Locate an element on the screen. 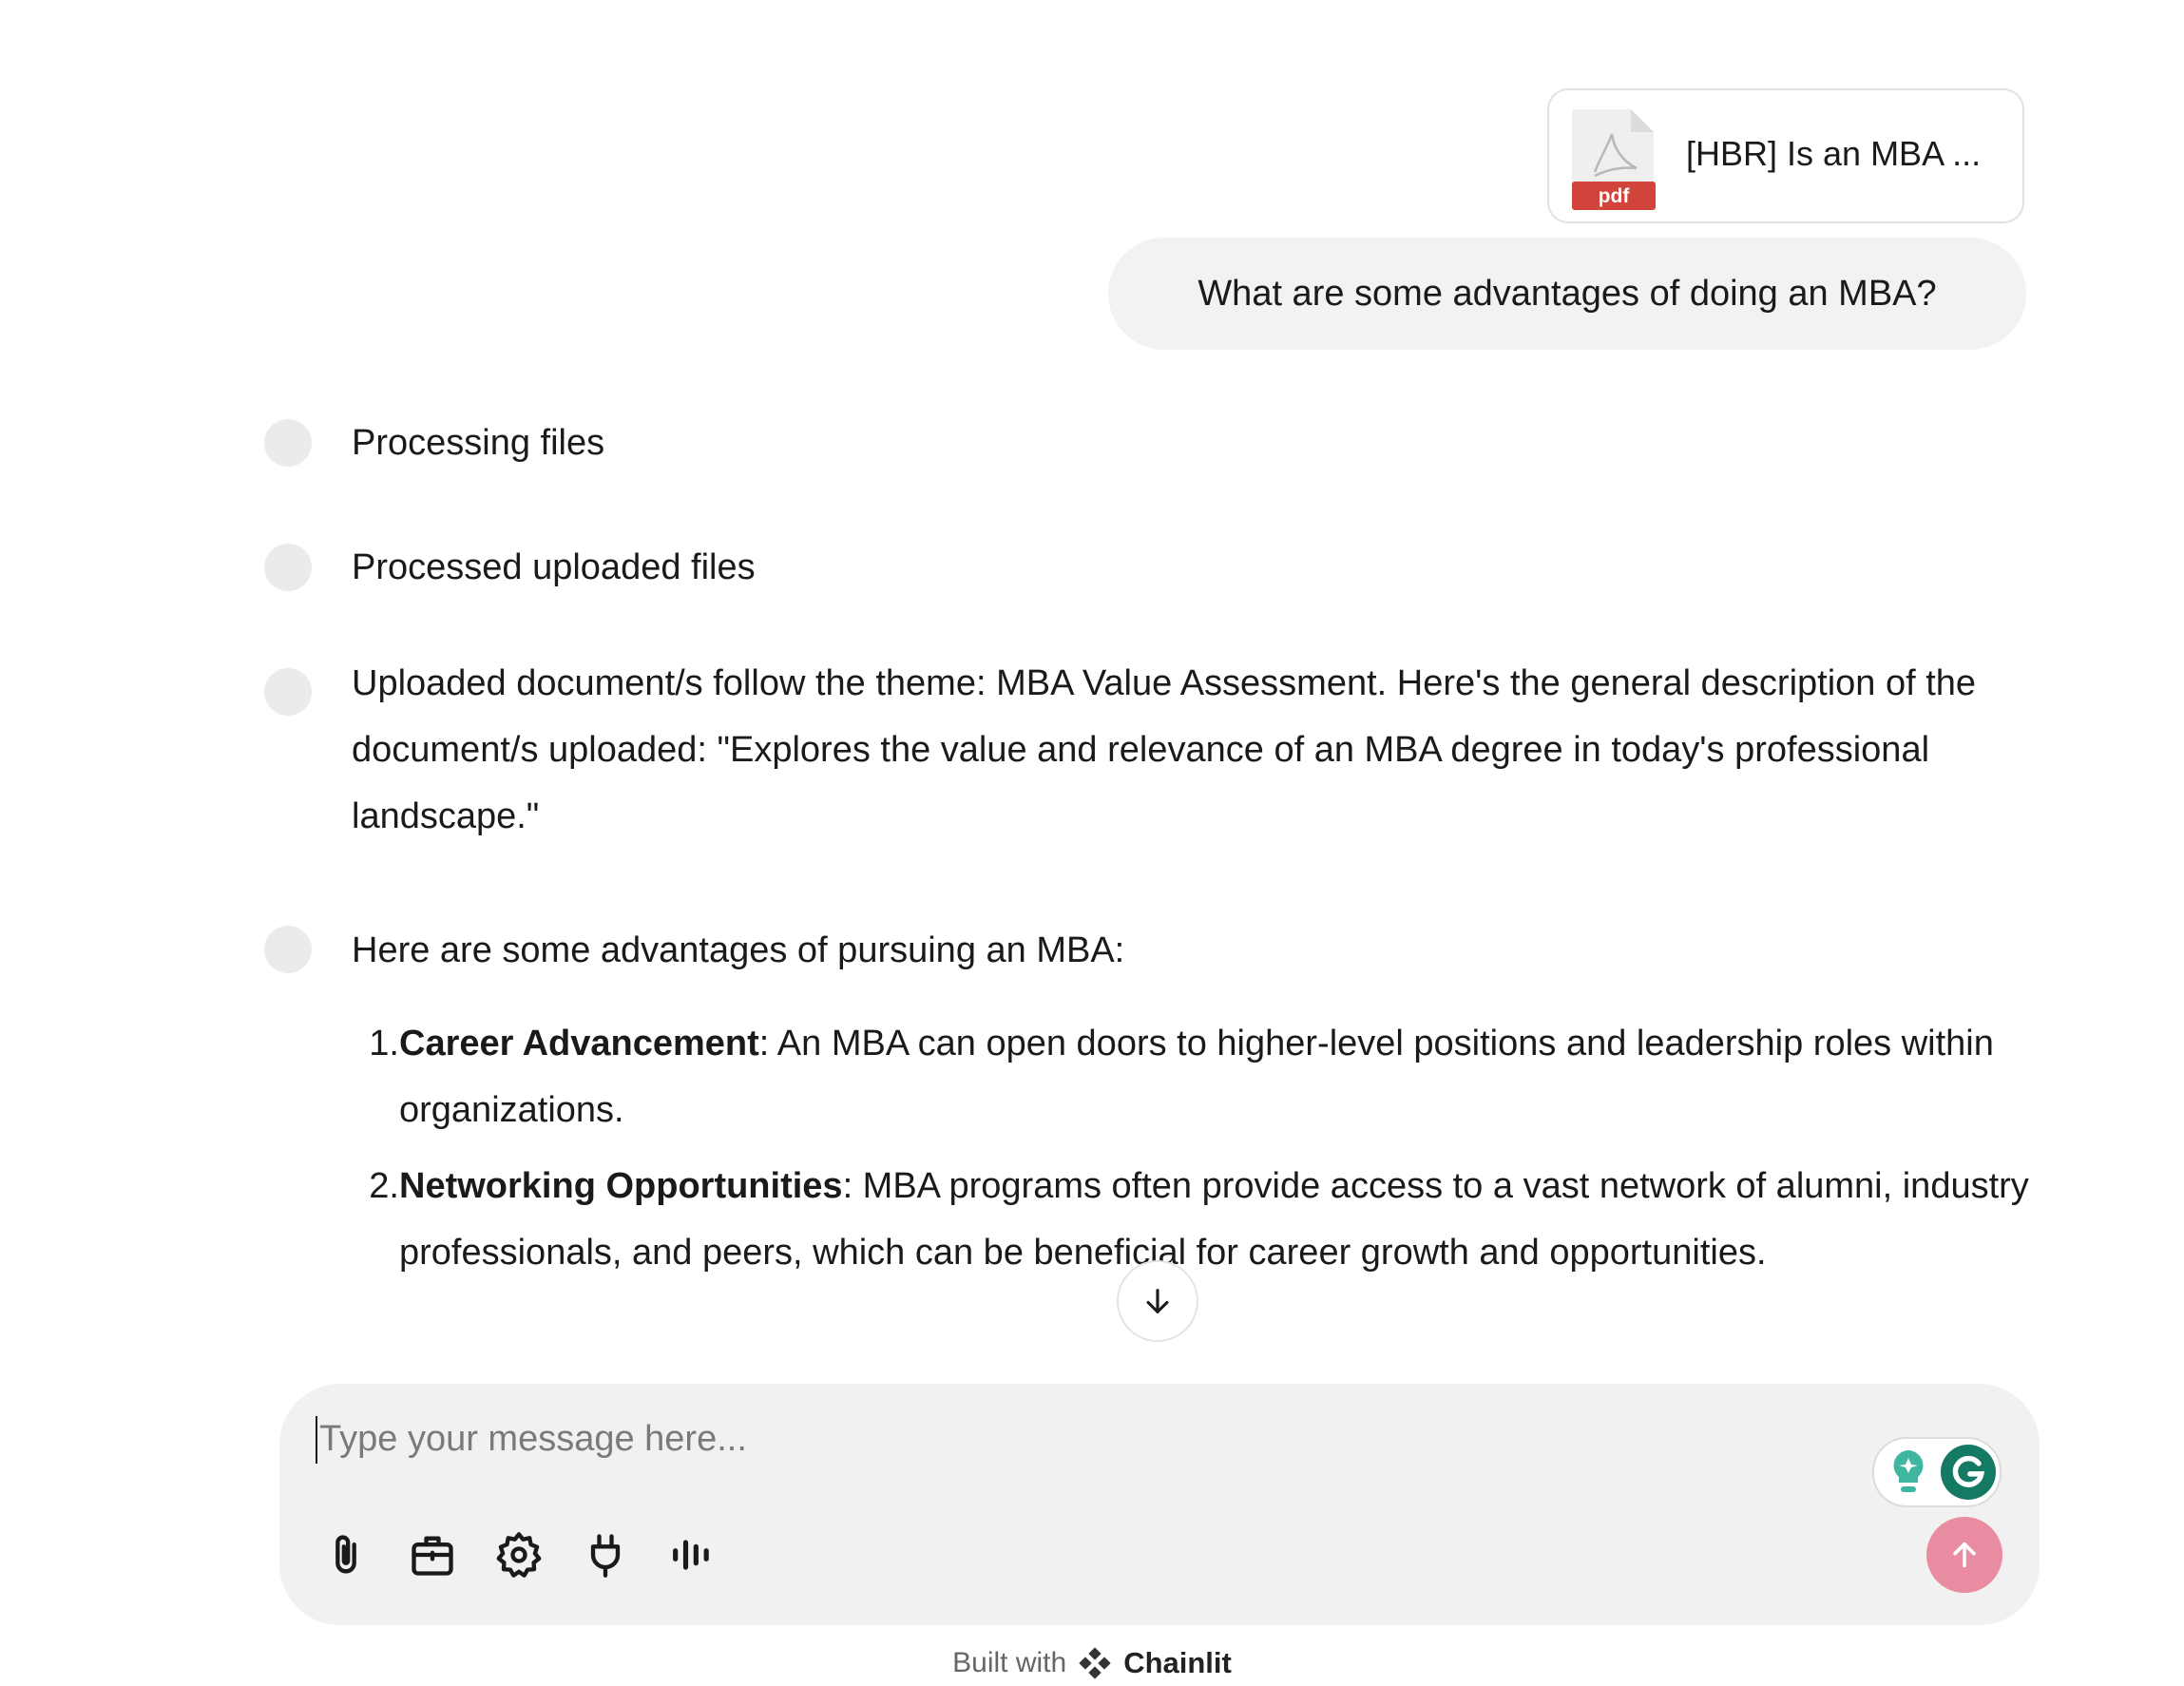 The image size is (2184, 1686). plug-icon is located at coordinates (605, 1556).